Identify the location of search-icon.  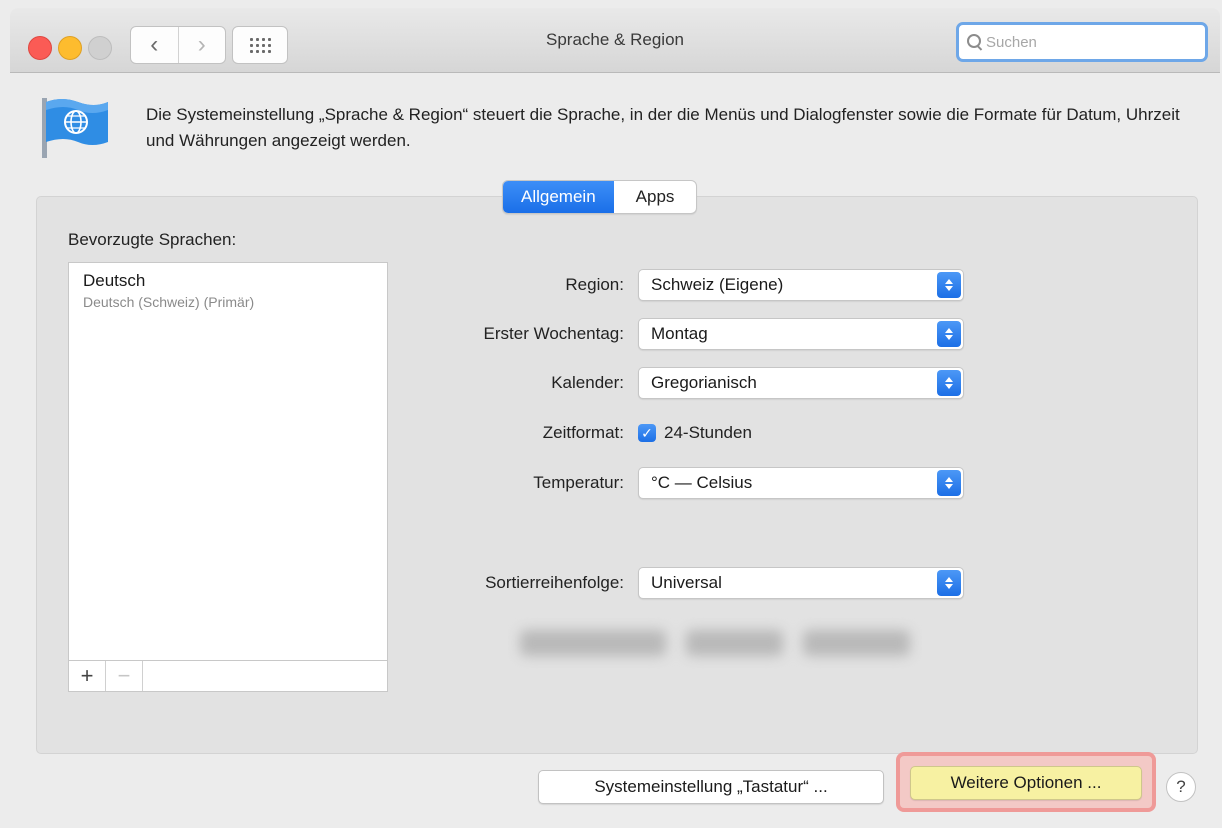
(975, 42).